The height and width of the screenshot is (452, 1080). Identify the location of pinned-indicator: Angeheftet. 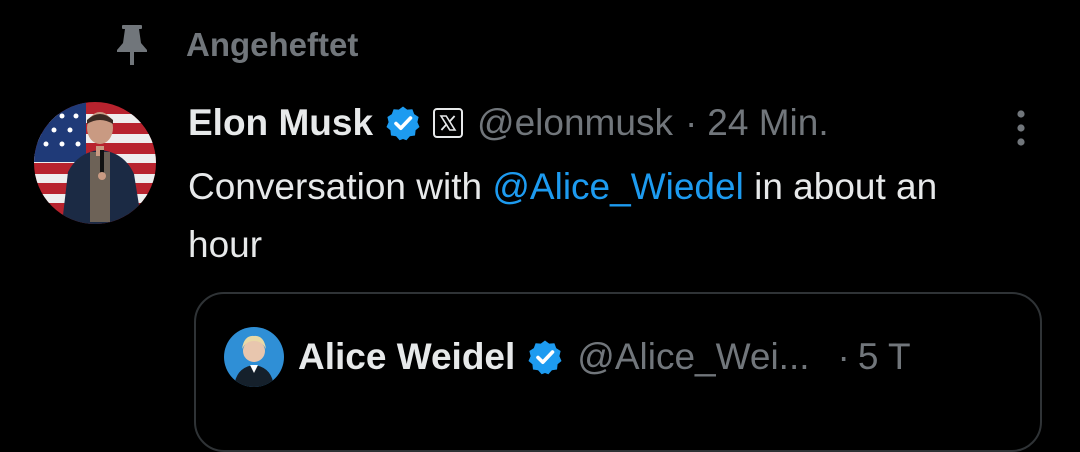
(235, 45).